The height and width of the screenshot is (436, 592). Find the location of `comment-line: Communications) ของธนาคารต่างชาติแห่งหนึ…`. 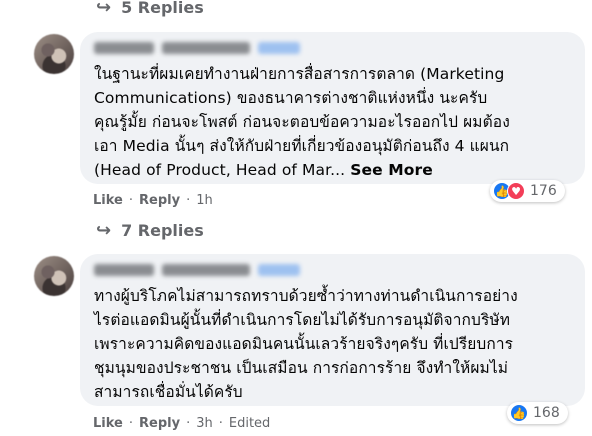

comment-line: Communications) ของธนาคารต่างชาติแห่งหนึ… is located at coordinates (291, 98).